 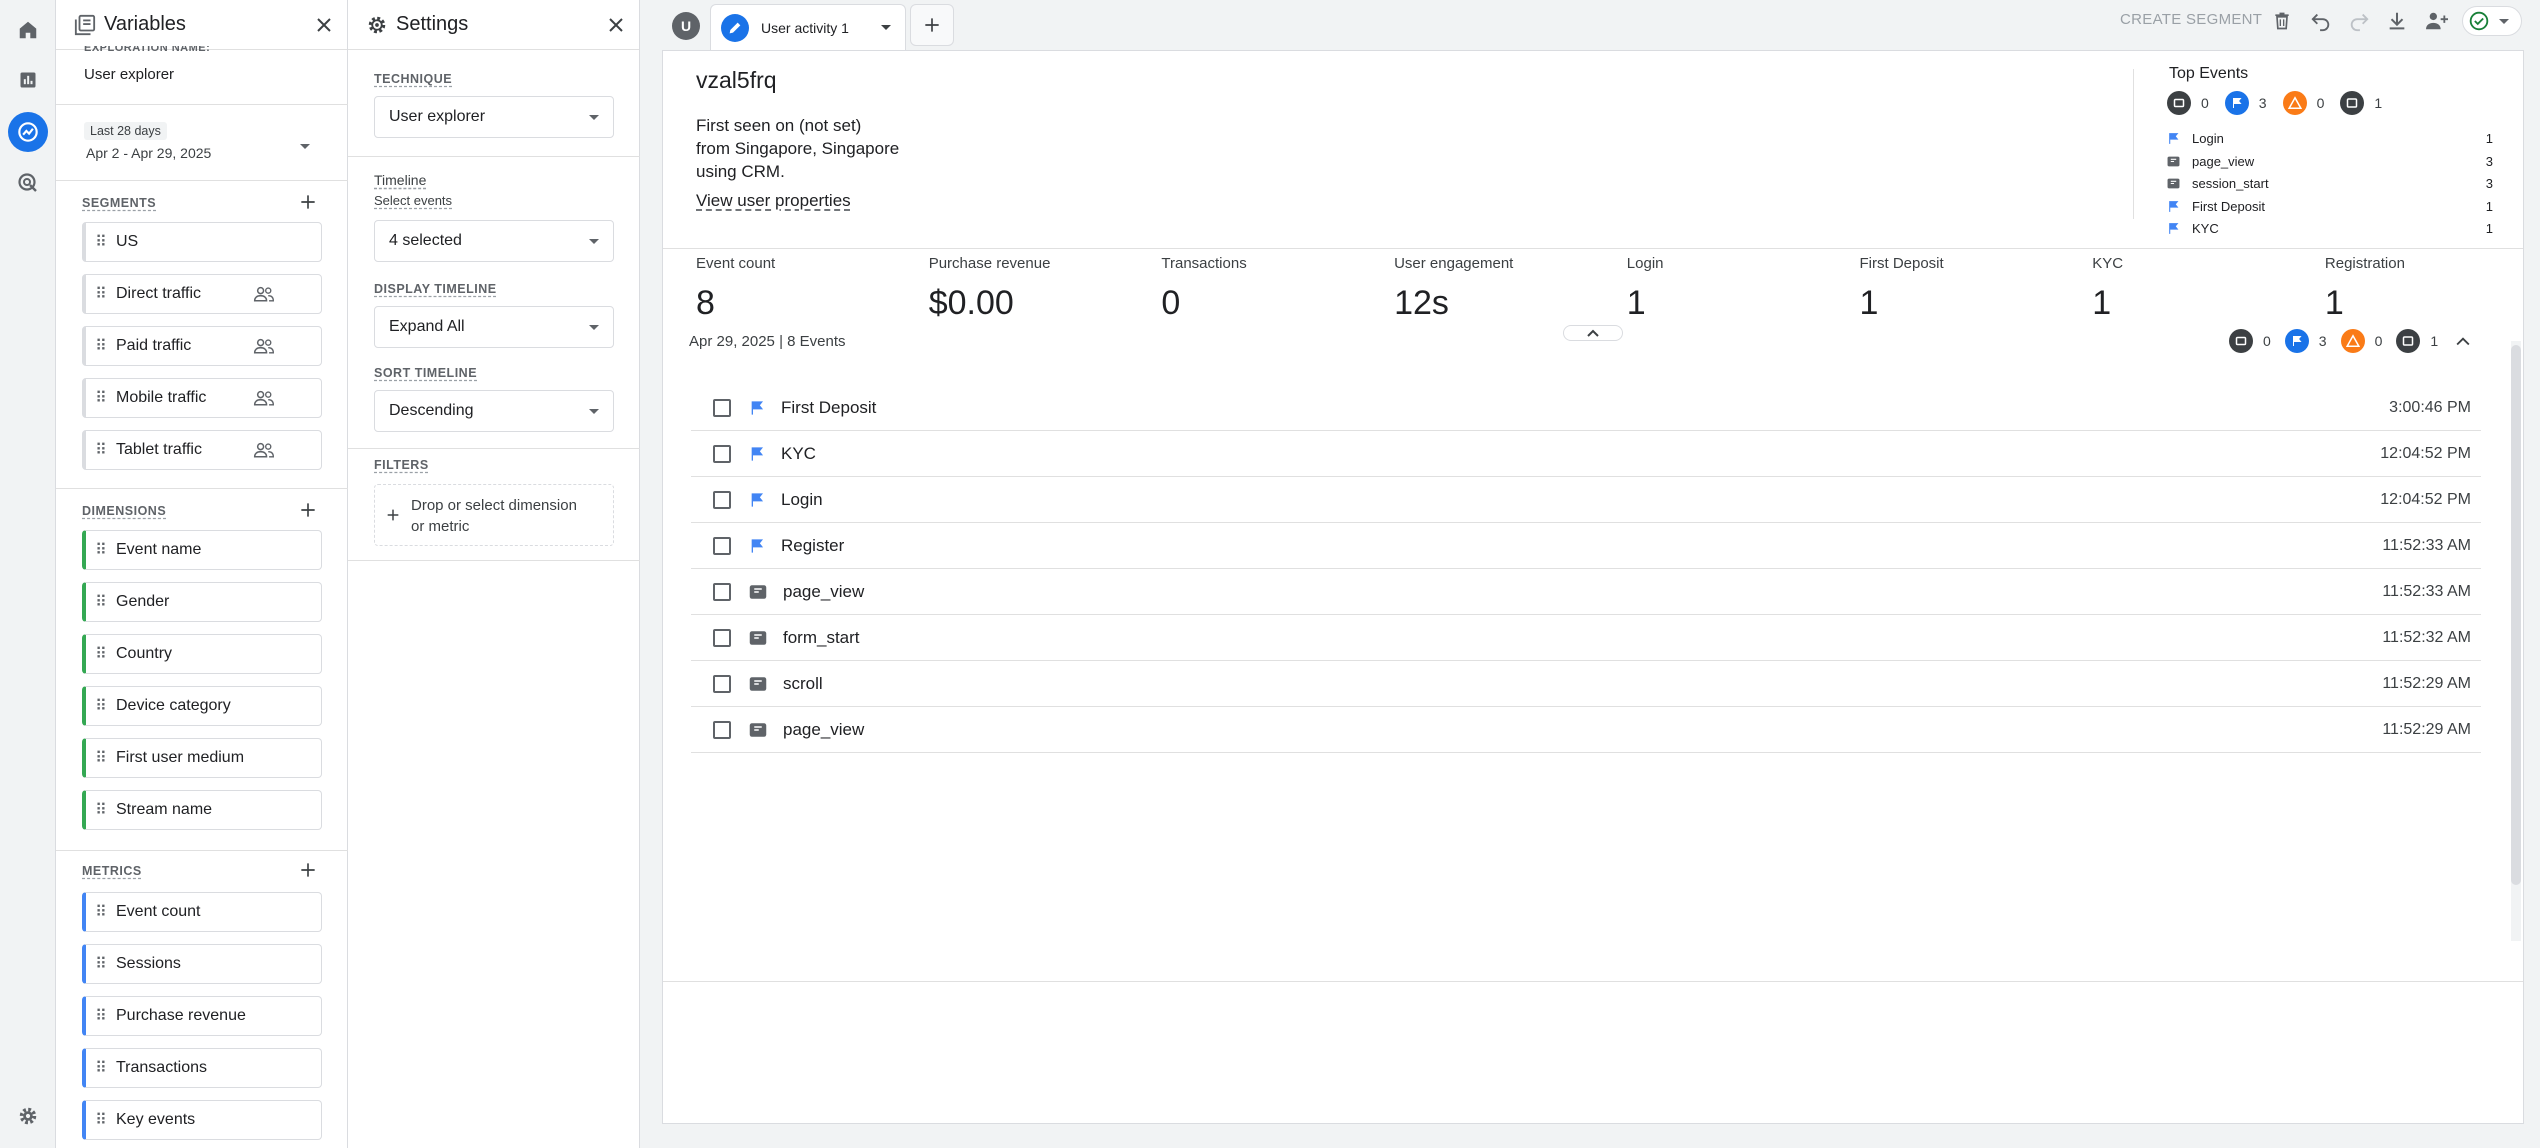 I want to click on add-dimension-icon, so click(x=308, y=510).